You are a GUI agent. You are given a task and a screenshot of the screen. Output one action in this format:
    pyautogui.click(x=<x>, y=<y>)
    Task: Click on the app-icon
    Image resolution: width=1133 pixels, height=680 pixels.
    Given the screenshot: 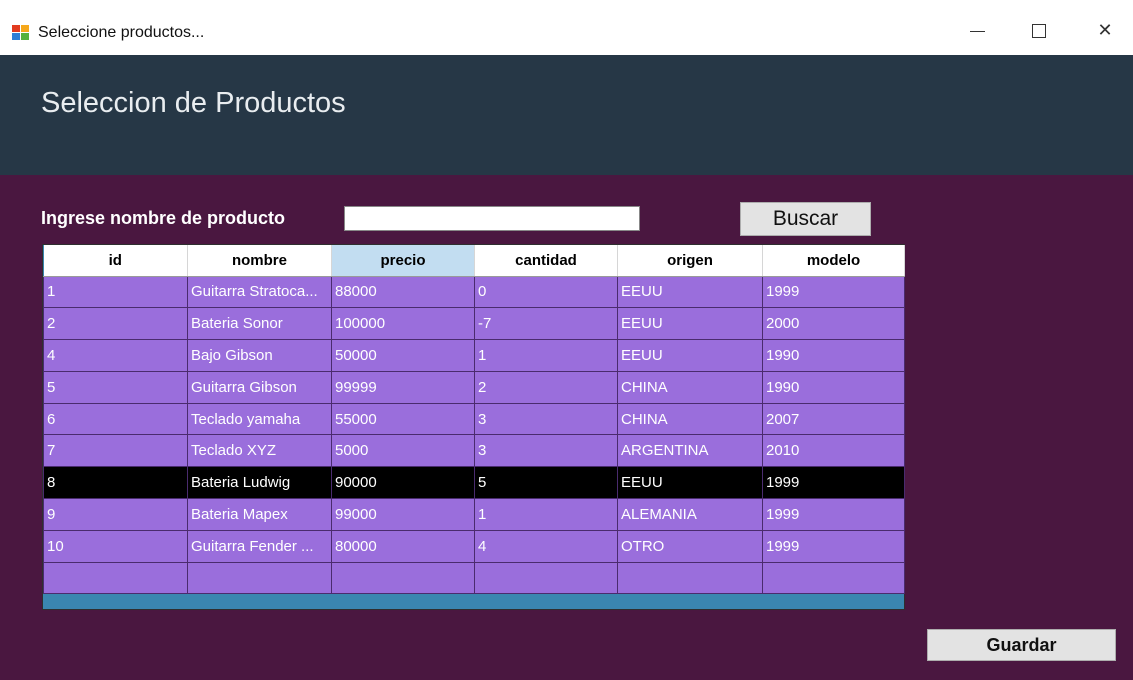 What is the action you would take?
    pyautogui.click(x=21, y=33)
    